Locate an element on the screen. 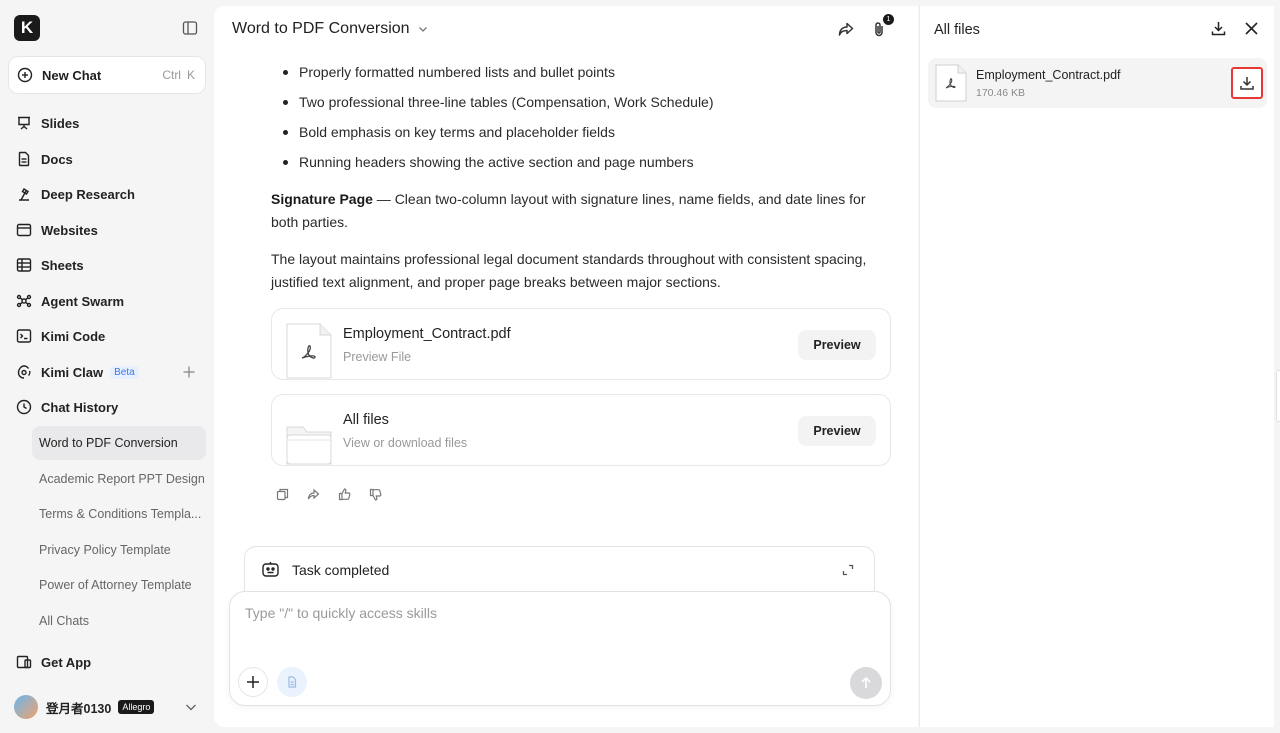  plan-badge: Allegro is located at coordinates (136, 707).